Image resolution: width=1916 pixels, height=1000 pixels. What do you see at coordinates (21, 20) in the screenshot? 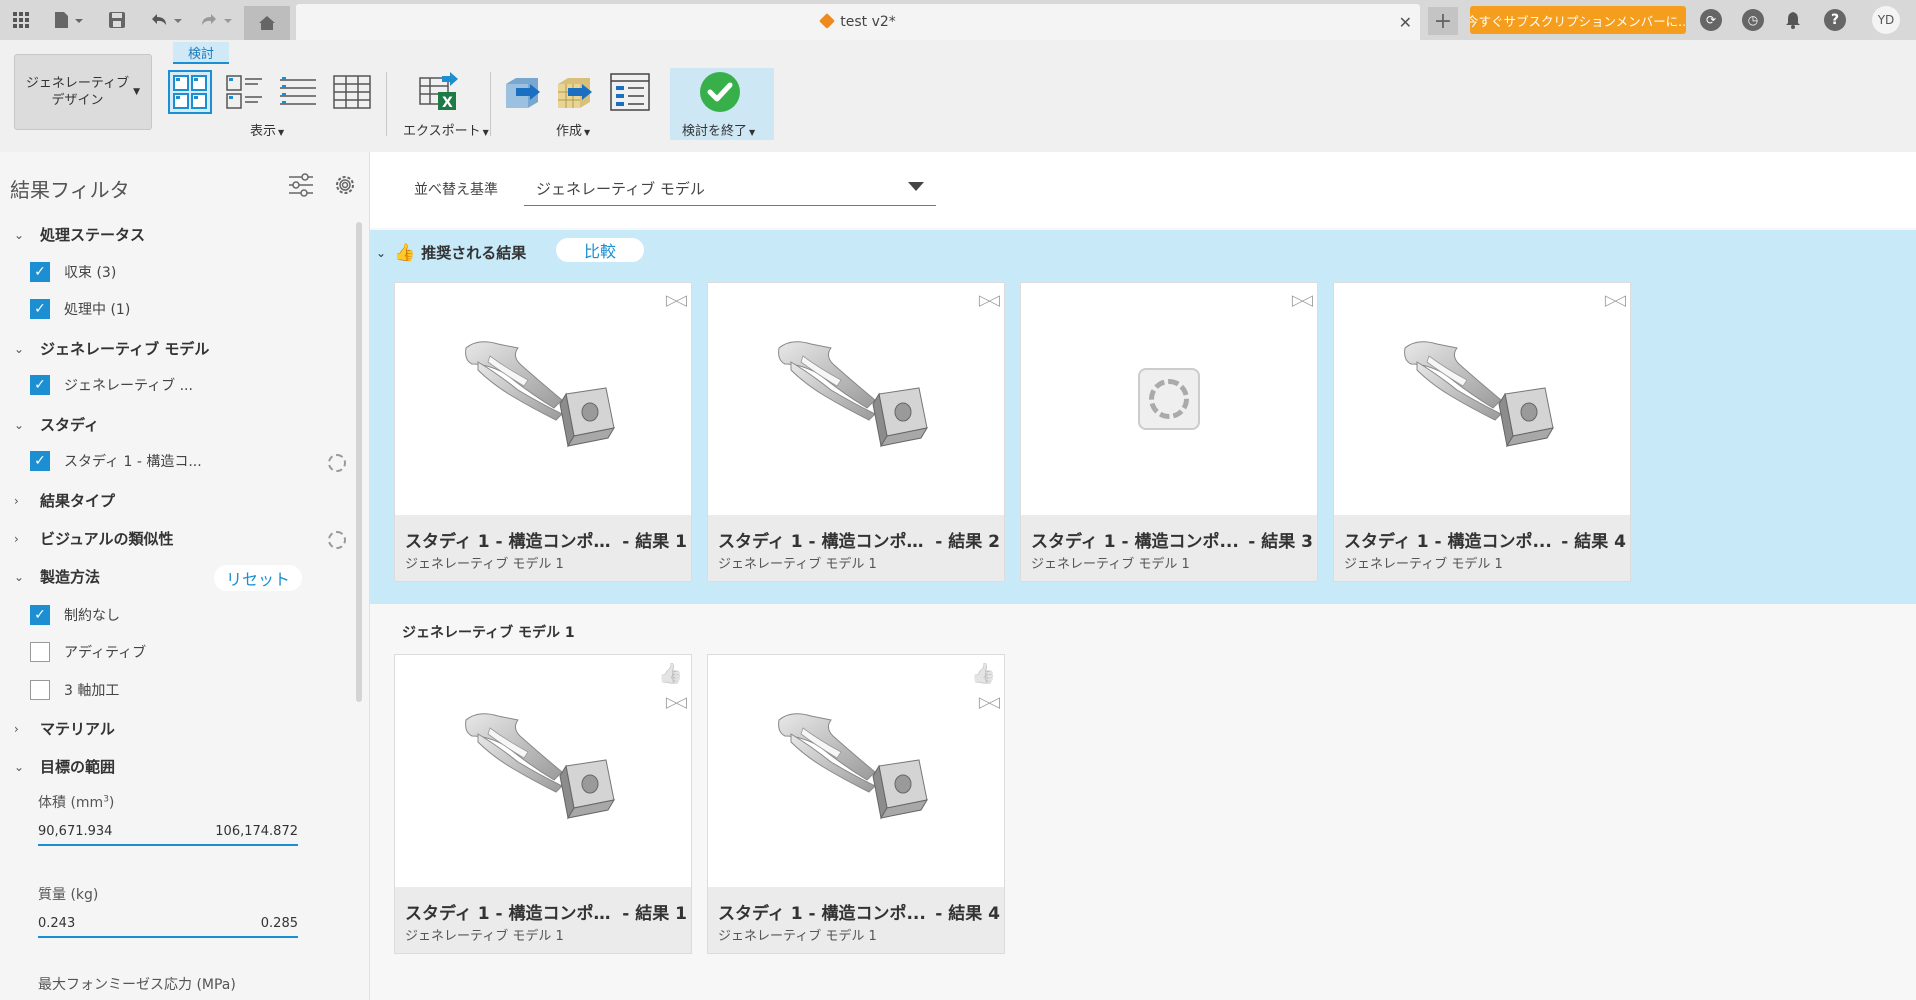
I see `app-grid-icon` at bounding box center [21, 20].